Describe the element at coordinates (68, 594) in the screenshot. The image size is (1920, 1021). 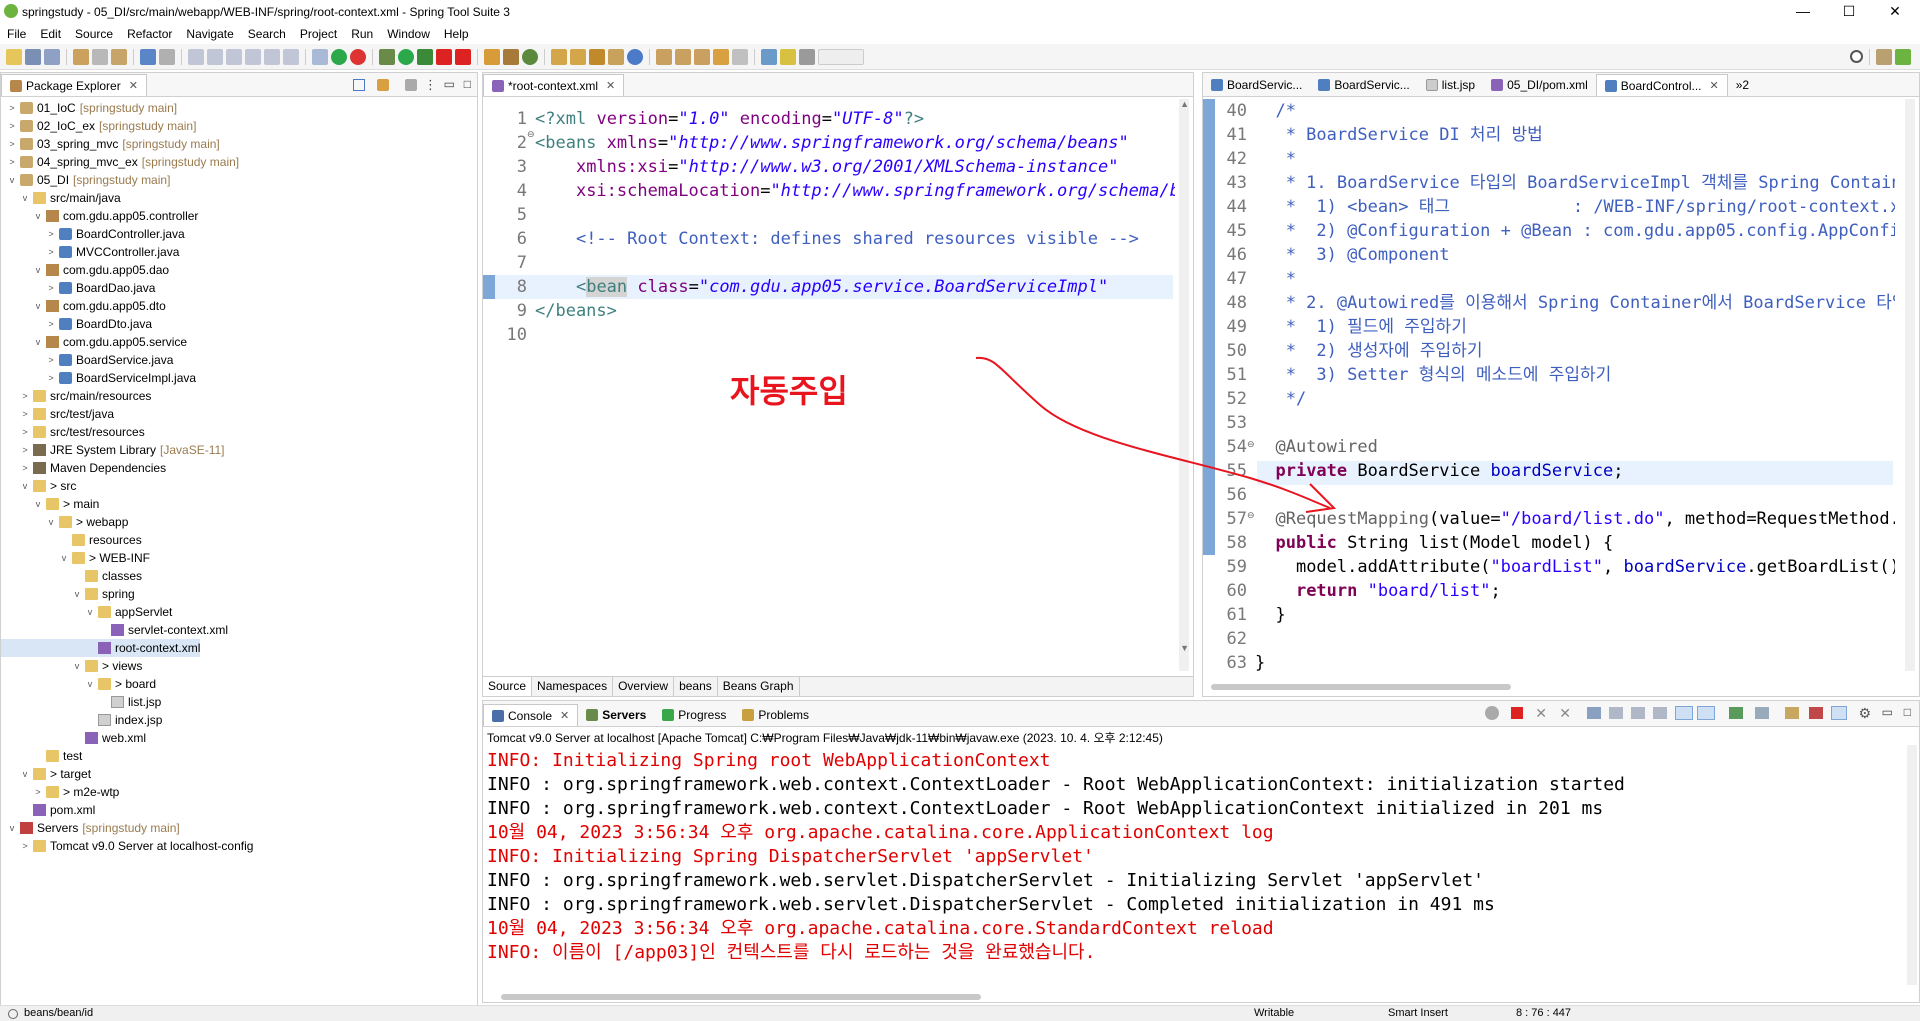
I see `tree-item: v spring` at that location.